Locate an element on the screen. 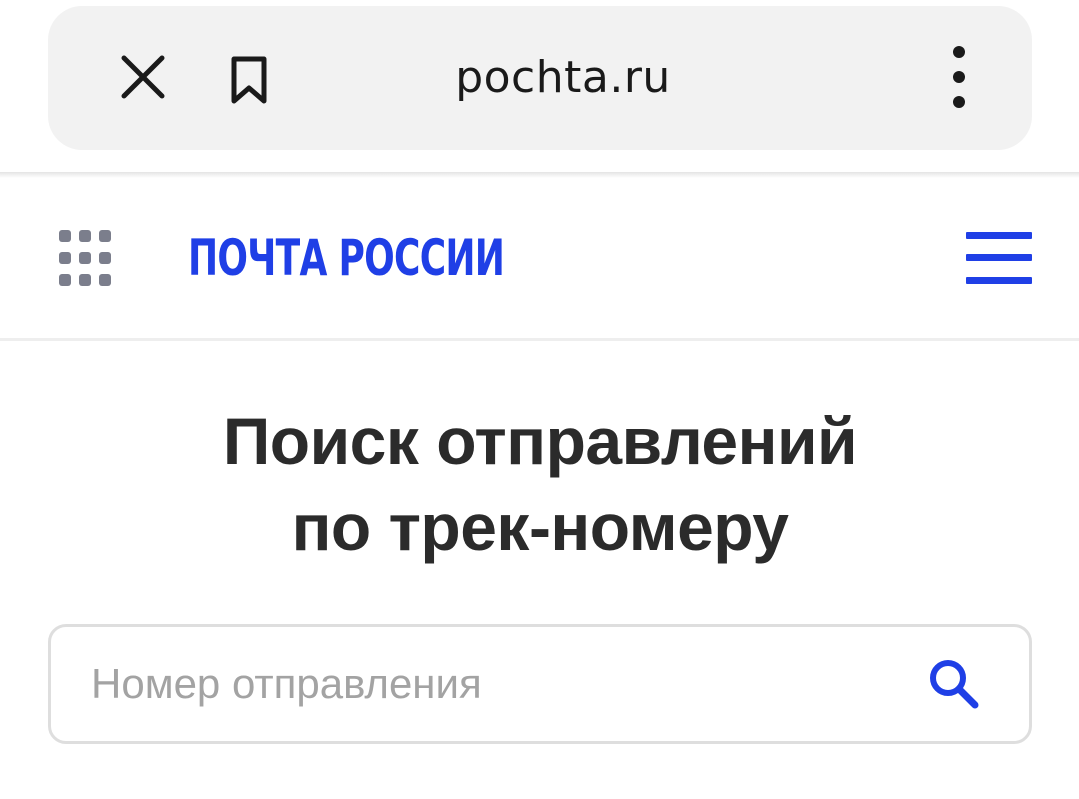  search-icon is located at coordinates (955, 685).